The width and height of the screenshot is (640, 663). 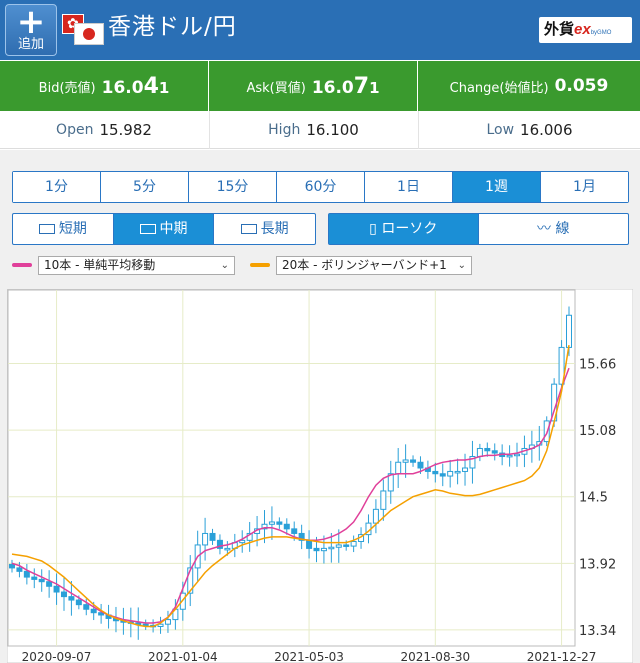 I want to click on line-chart-button: 〰 線, so click(x=554, y=229).